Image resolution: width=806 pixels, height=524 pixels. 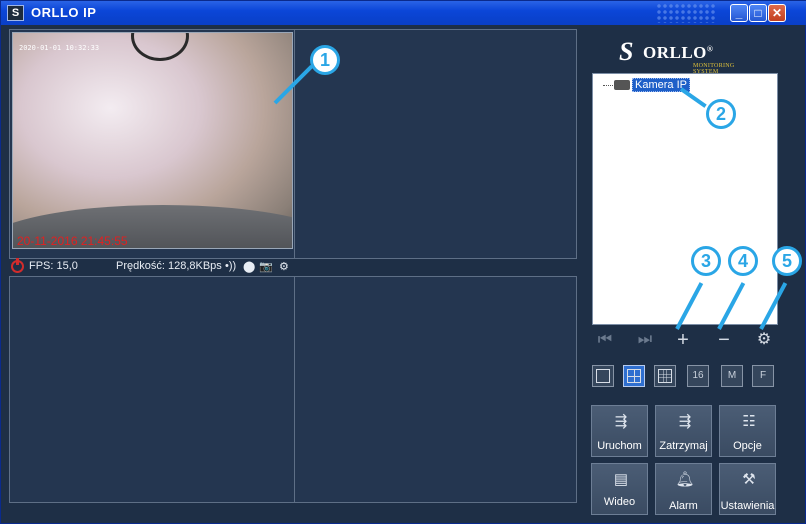 What do you see at coordinates (686, 13) in the screenshot?
I see `titlebar-decoration` at bounding box center [686, 13].